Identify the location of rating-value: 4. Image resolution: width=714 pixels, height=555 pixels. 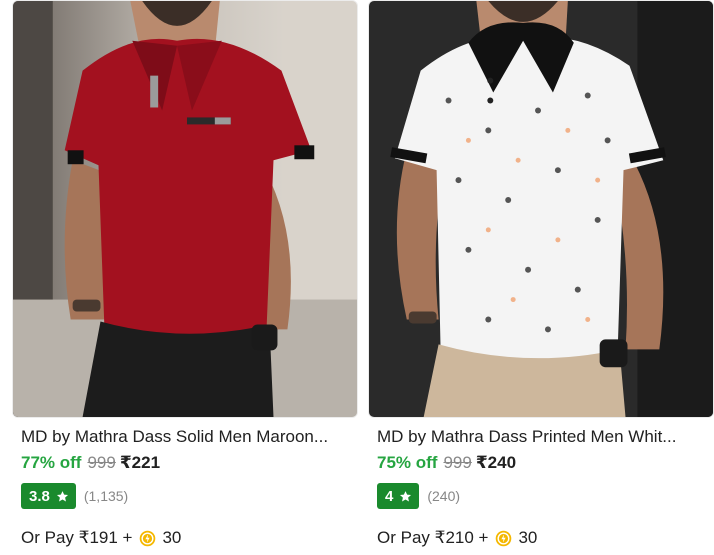
(389, 496).